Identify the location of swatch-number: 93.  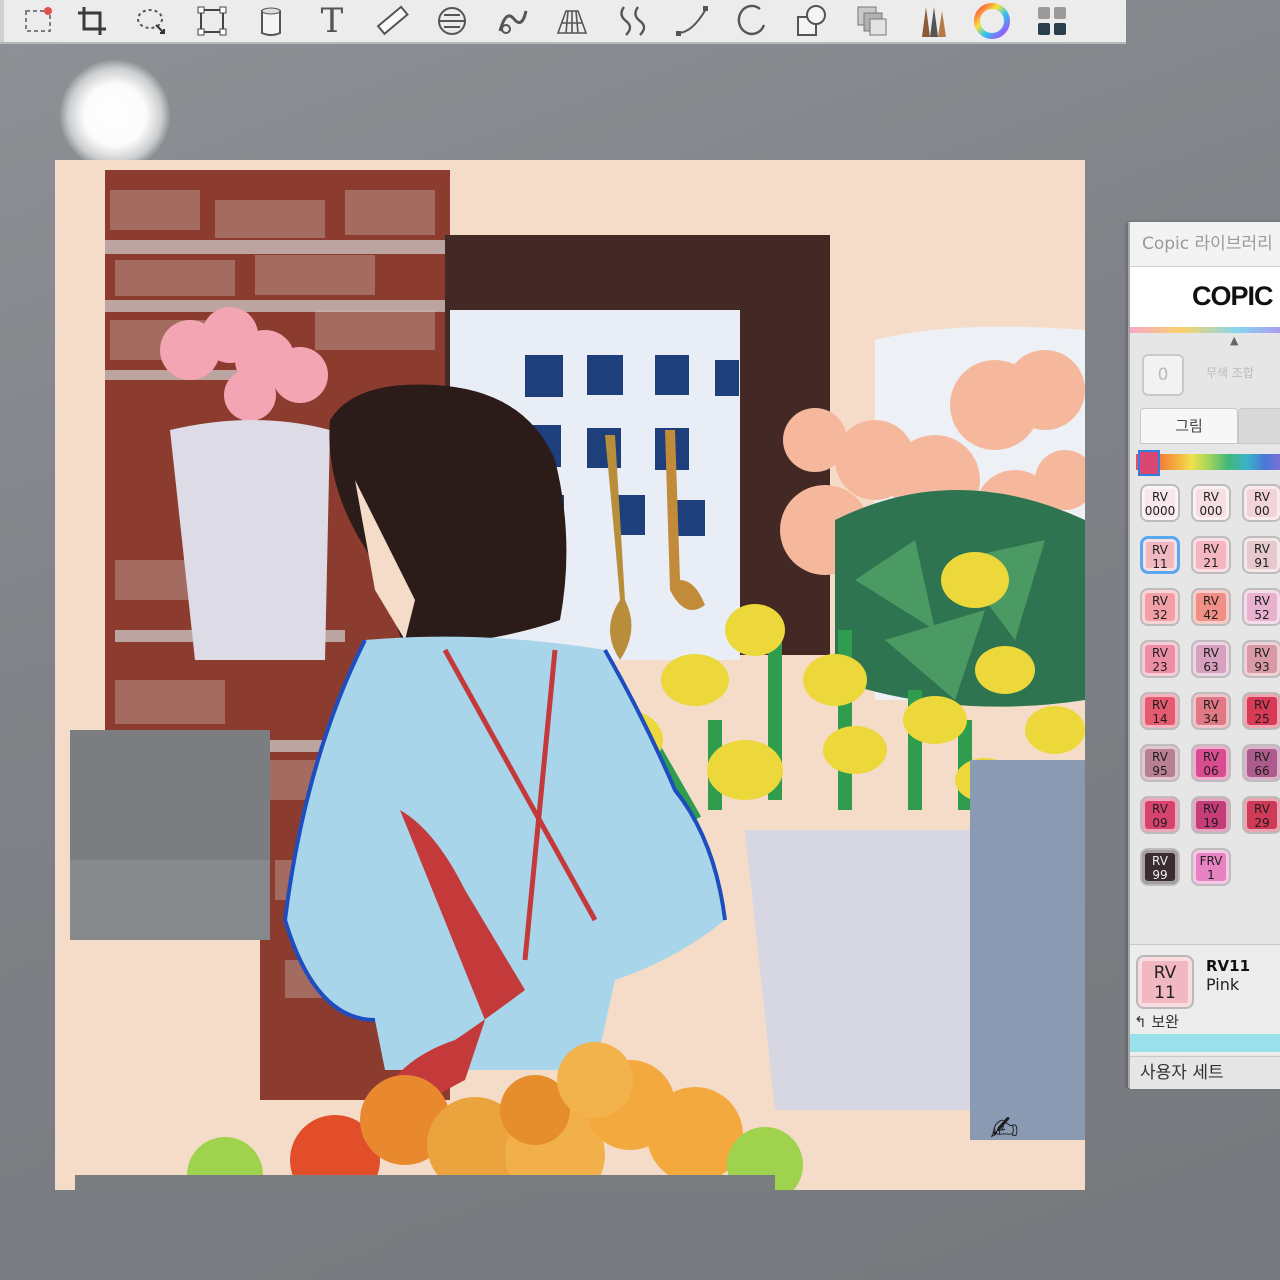
(1262, 667).